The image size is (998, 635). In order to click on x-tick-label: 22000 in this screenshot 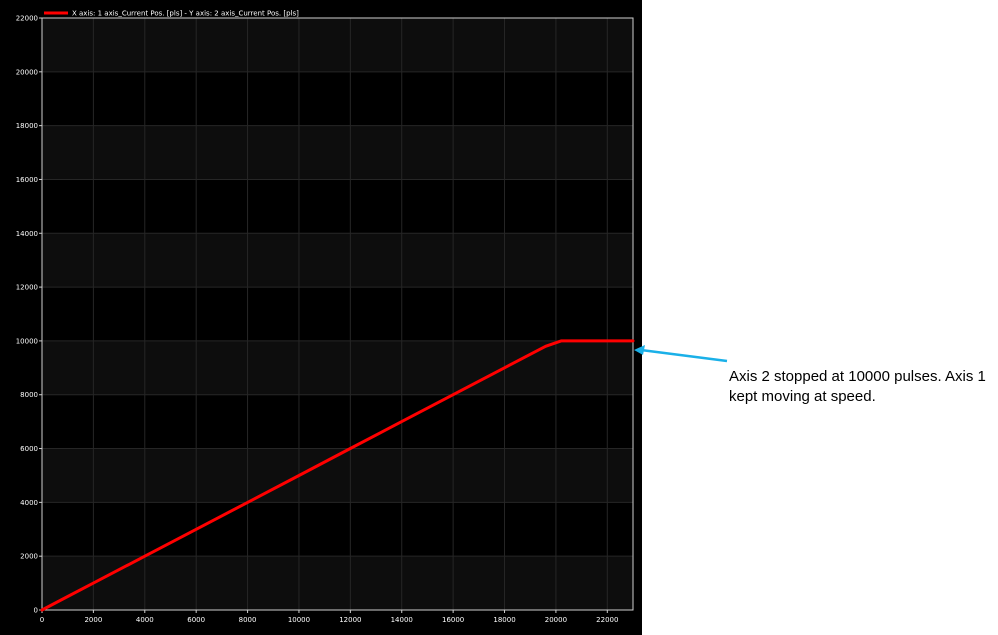, I will do `click(607, 620)`.